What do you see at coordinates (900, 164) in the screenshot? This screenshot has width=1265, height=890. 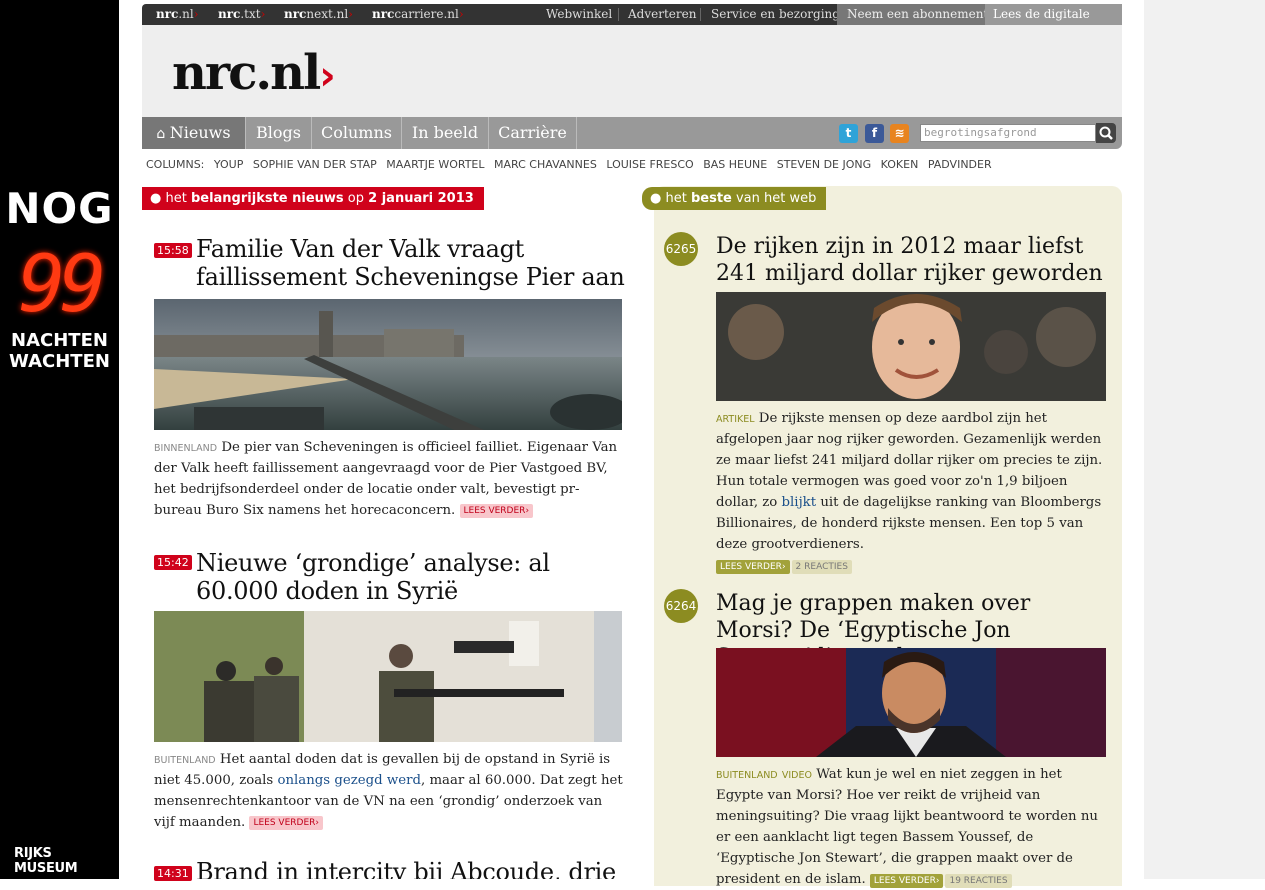 I see `column-link: KOKEN` at bounding box center [900, 164].